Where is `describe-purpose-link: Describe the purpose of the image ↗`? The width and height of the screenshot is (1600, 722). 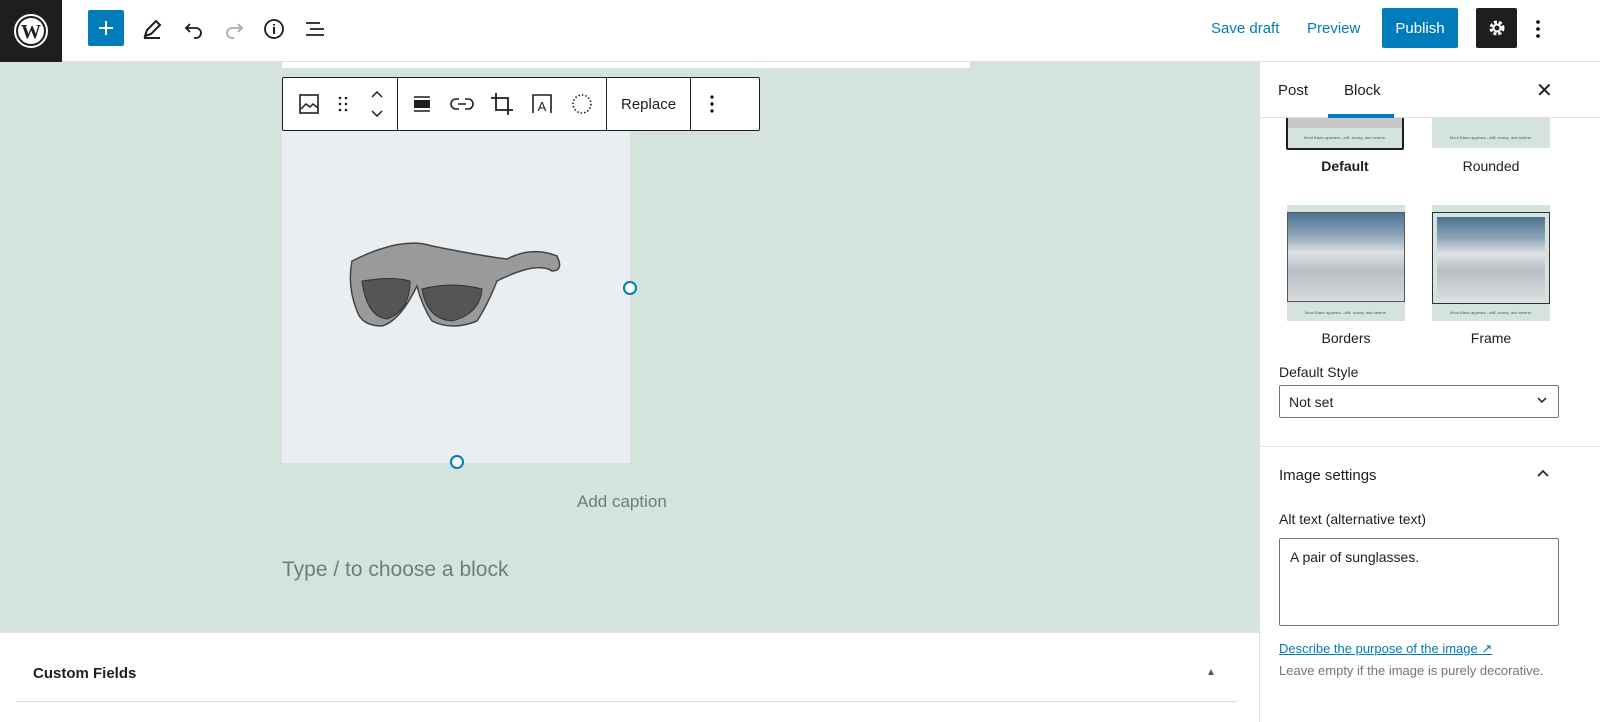
describe-purpose-link: Describe the purpose of the image ↗ is located at coordinates (1385, 649).